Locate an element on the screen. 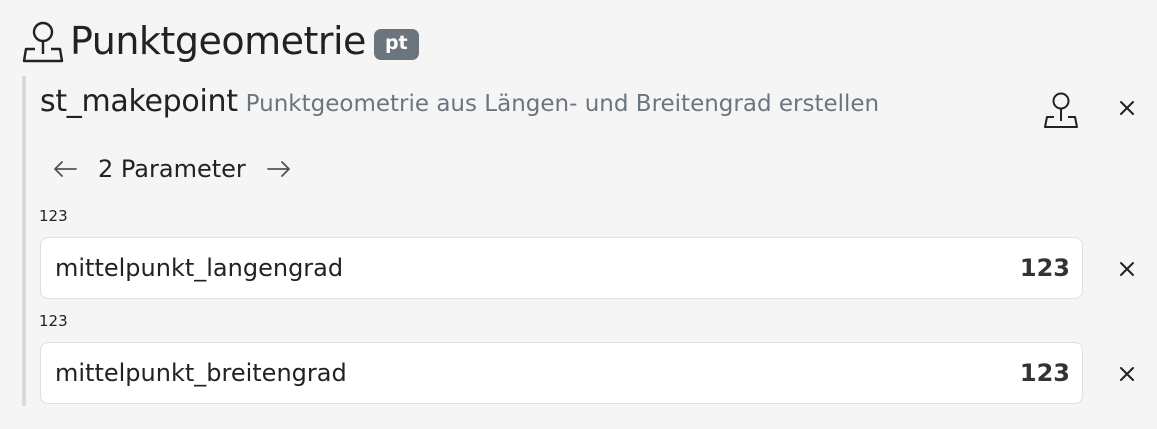 The width and height of the screenshot is (1157, 429). parameter-input: mittelpunkt_breitengrad 123 is located at coordinates (561, 373).